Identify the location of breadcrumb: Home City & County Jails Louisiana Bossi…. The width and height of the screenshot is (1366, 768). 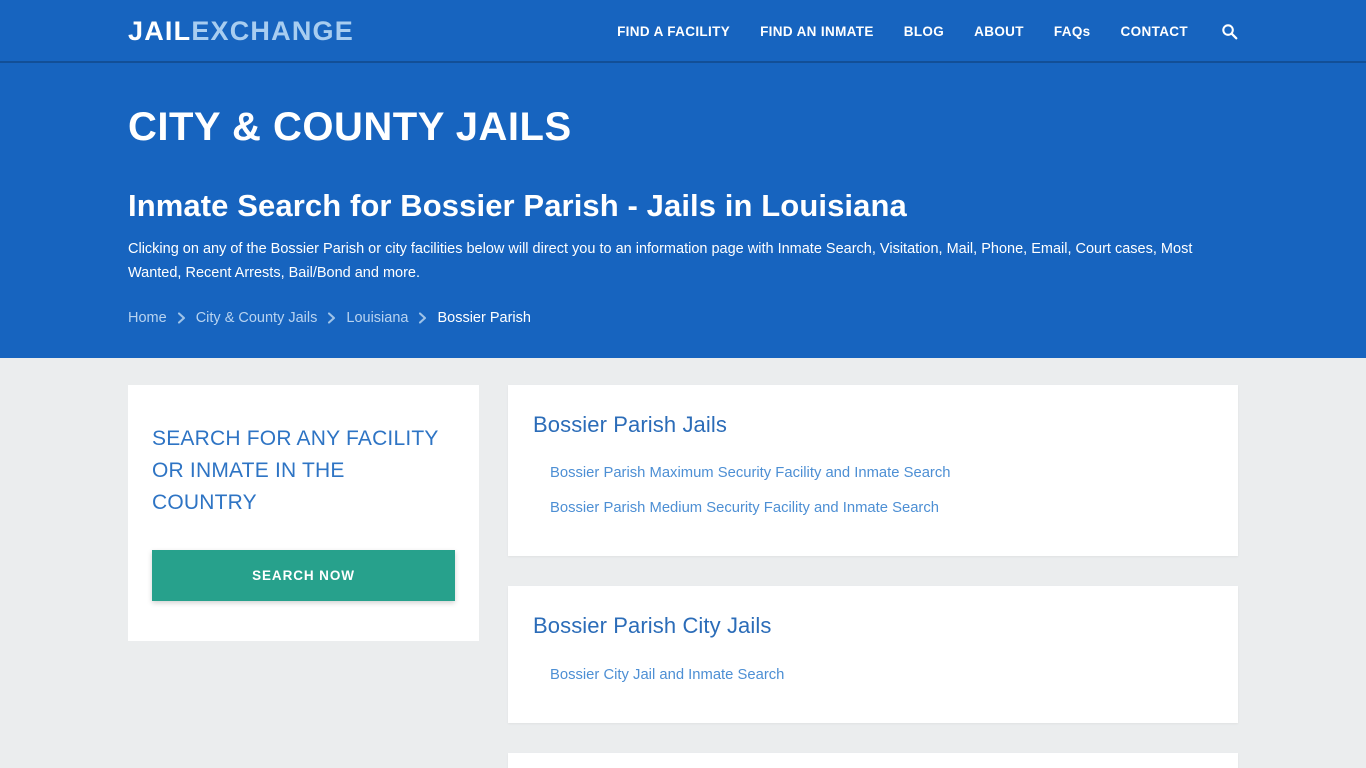
(683, 305).